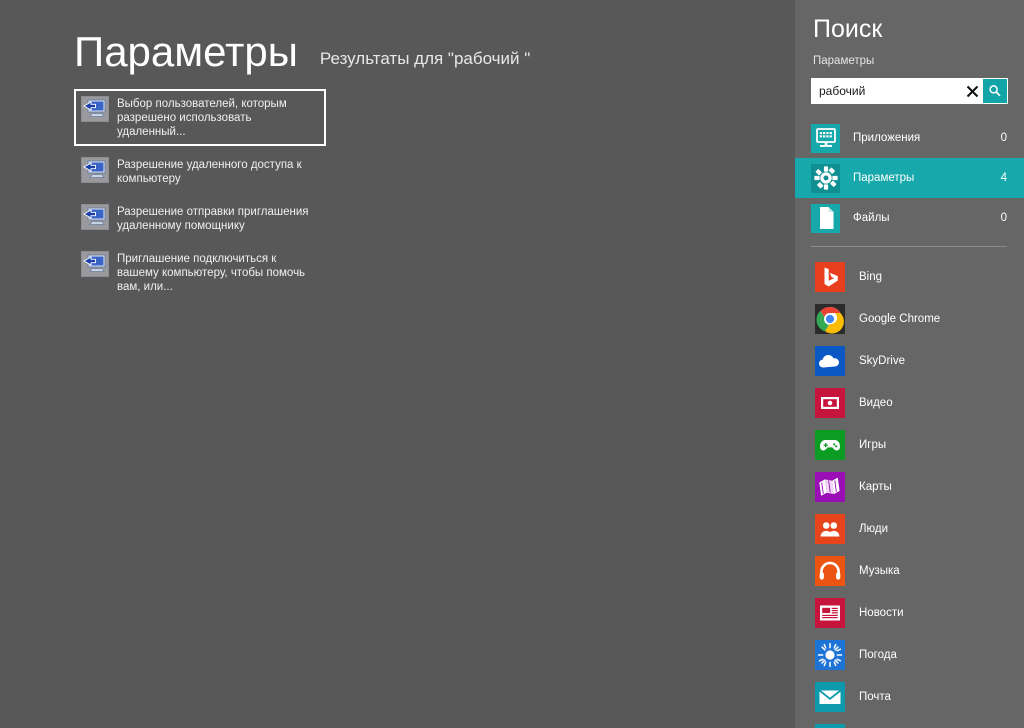 The height and width of the screenshot is (728, 1024). I want to click on search-category-3: Файлы 0, so click(909, 218).